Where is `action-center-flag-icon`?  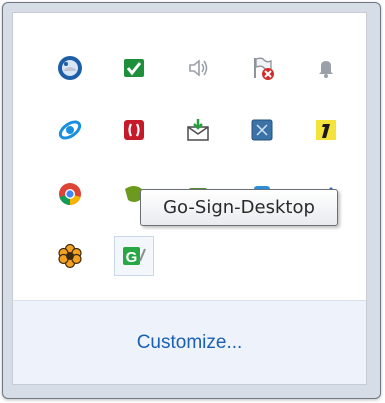 action-center-flag-icon is located at coordinates (264, 68).